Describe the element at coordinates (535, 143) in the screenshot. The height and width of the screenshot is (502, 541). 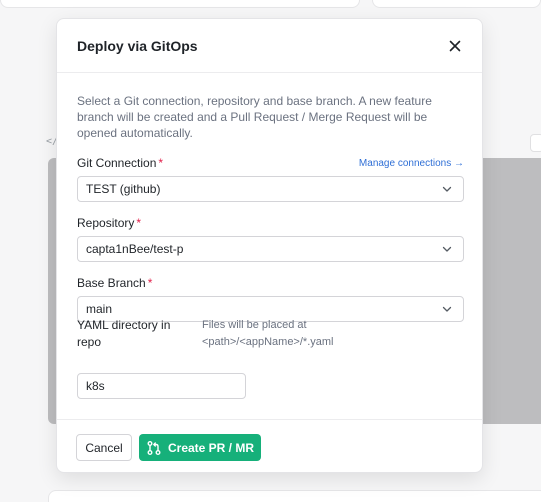
I see `background-badge` at that location.